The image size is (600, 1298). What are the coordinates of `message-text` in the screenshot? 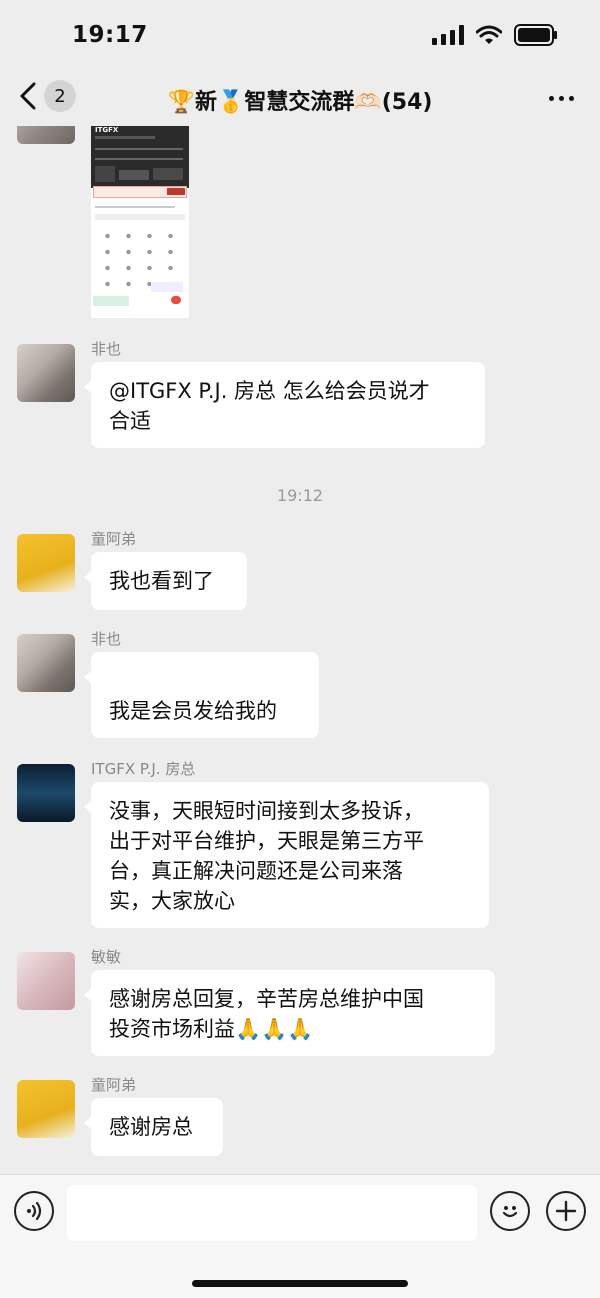 It's located at (205, 681).